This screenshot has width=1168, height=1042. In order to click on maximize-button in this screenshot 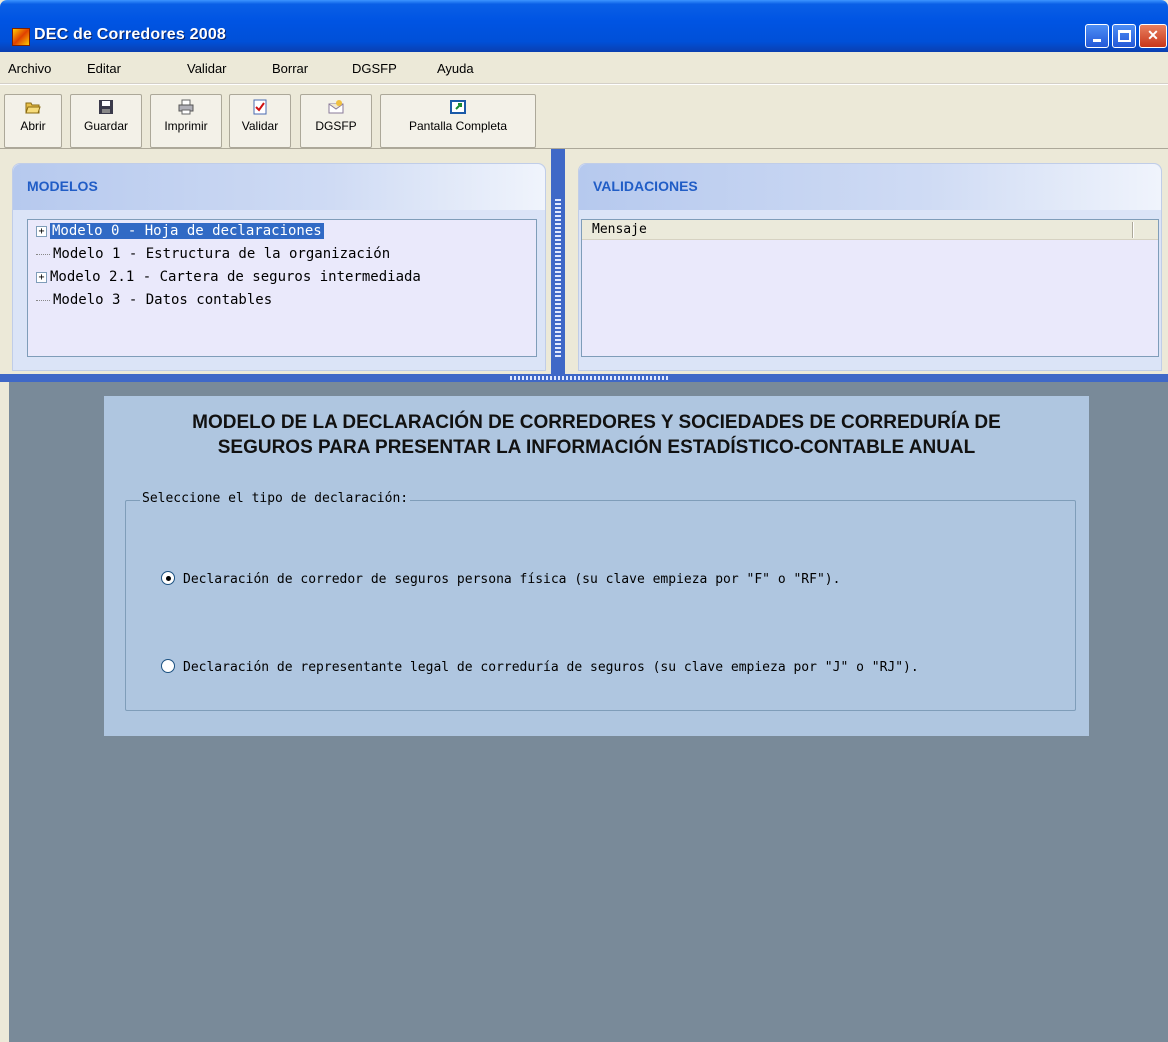, I will do `click(1124, 36)`.